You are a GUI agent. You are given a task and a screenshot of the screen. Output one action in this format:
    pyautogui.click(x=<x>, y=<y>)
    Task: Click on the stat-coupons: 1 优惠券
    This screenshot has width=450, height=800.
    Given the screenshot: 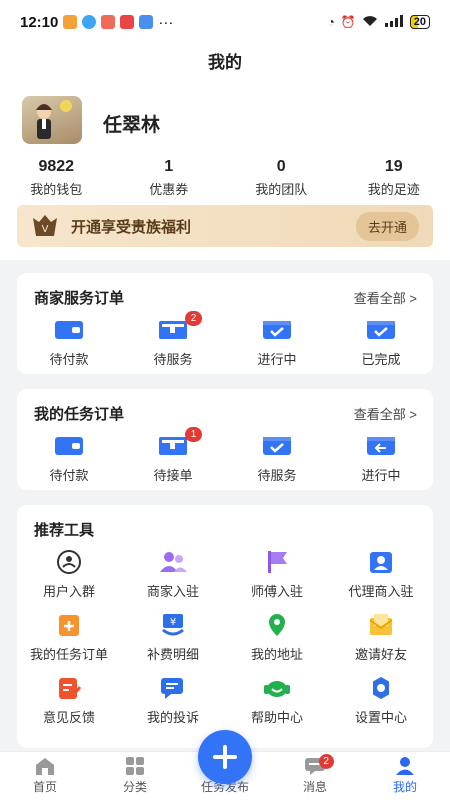 What is the action you would take?
    pyautogui.click(x=169, y=178)
    